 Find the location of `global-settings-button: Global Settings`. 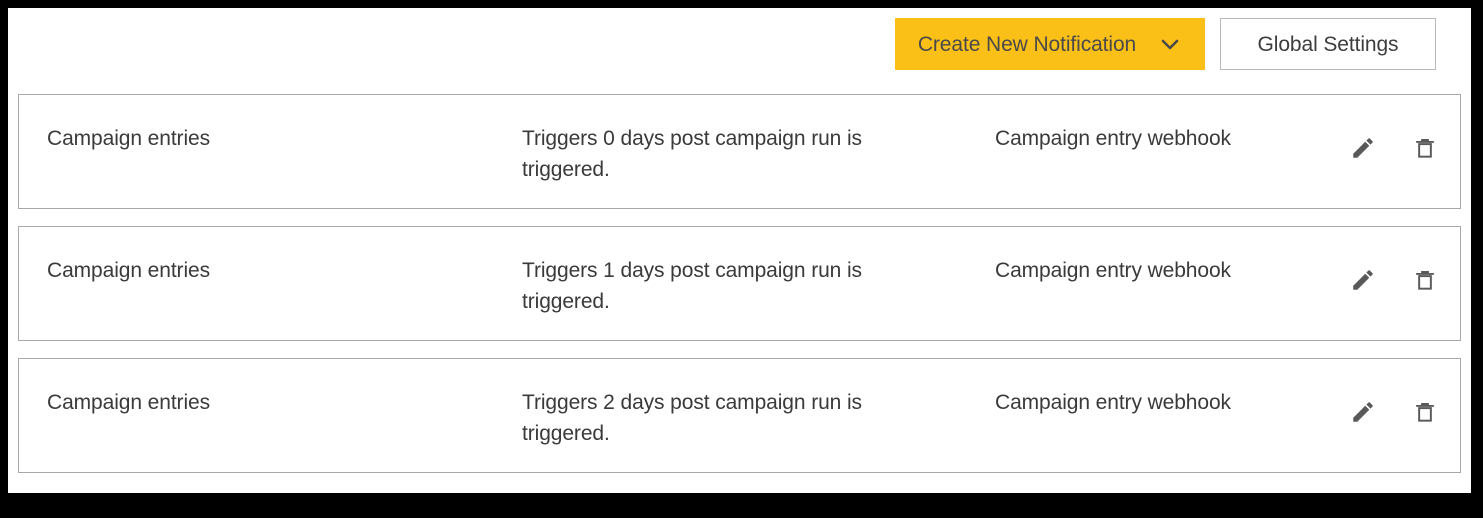

global-settings-button: Global Settings is located at coordinates (1328, 44).